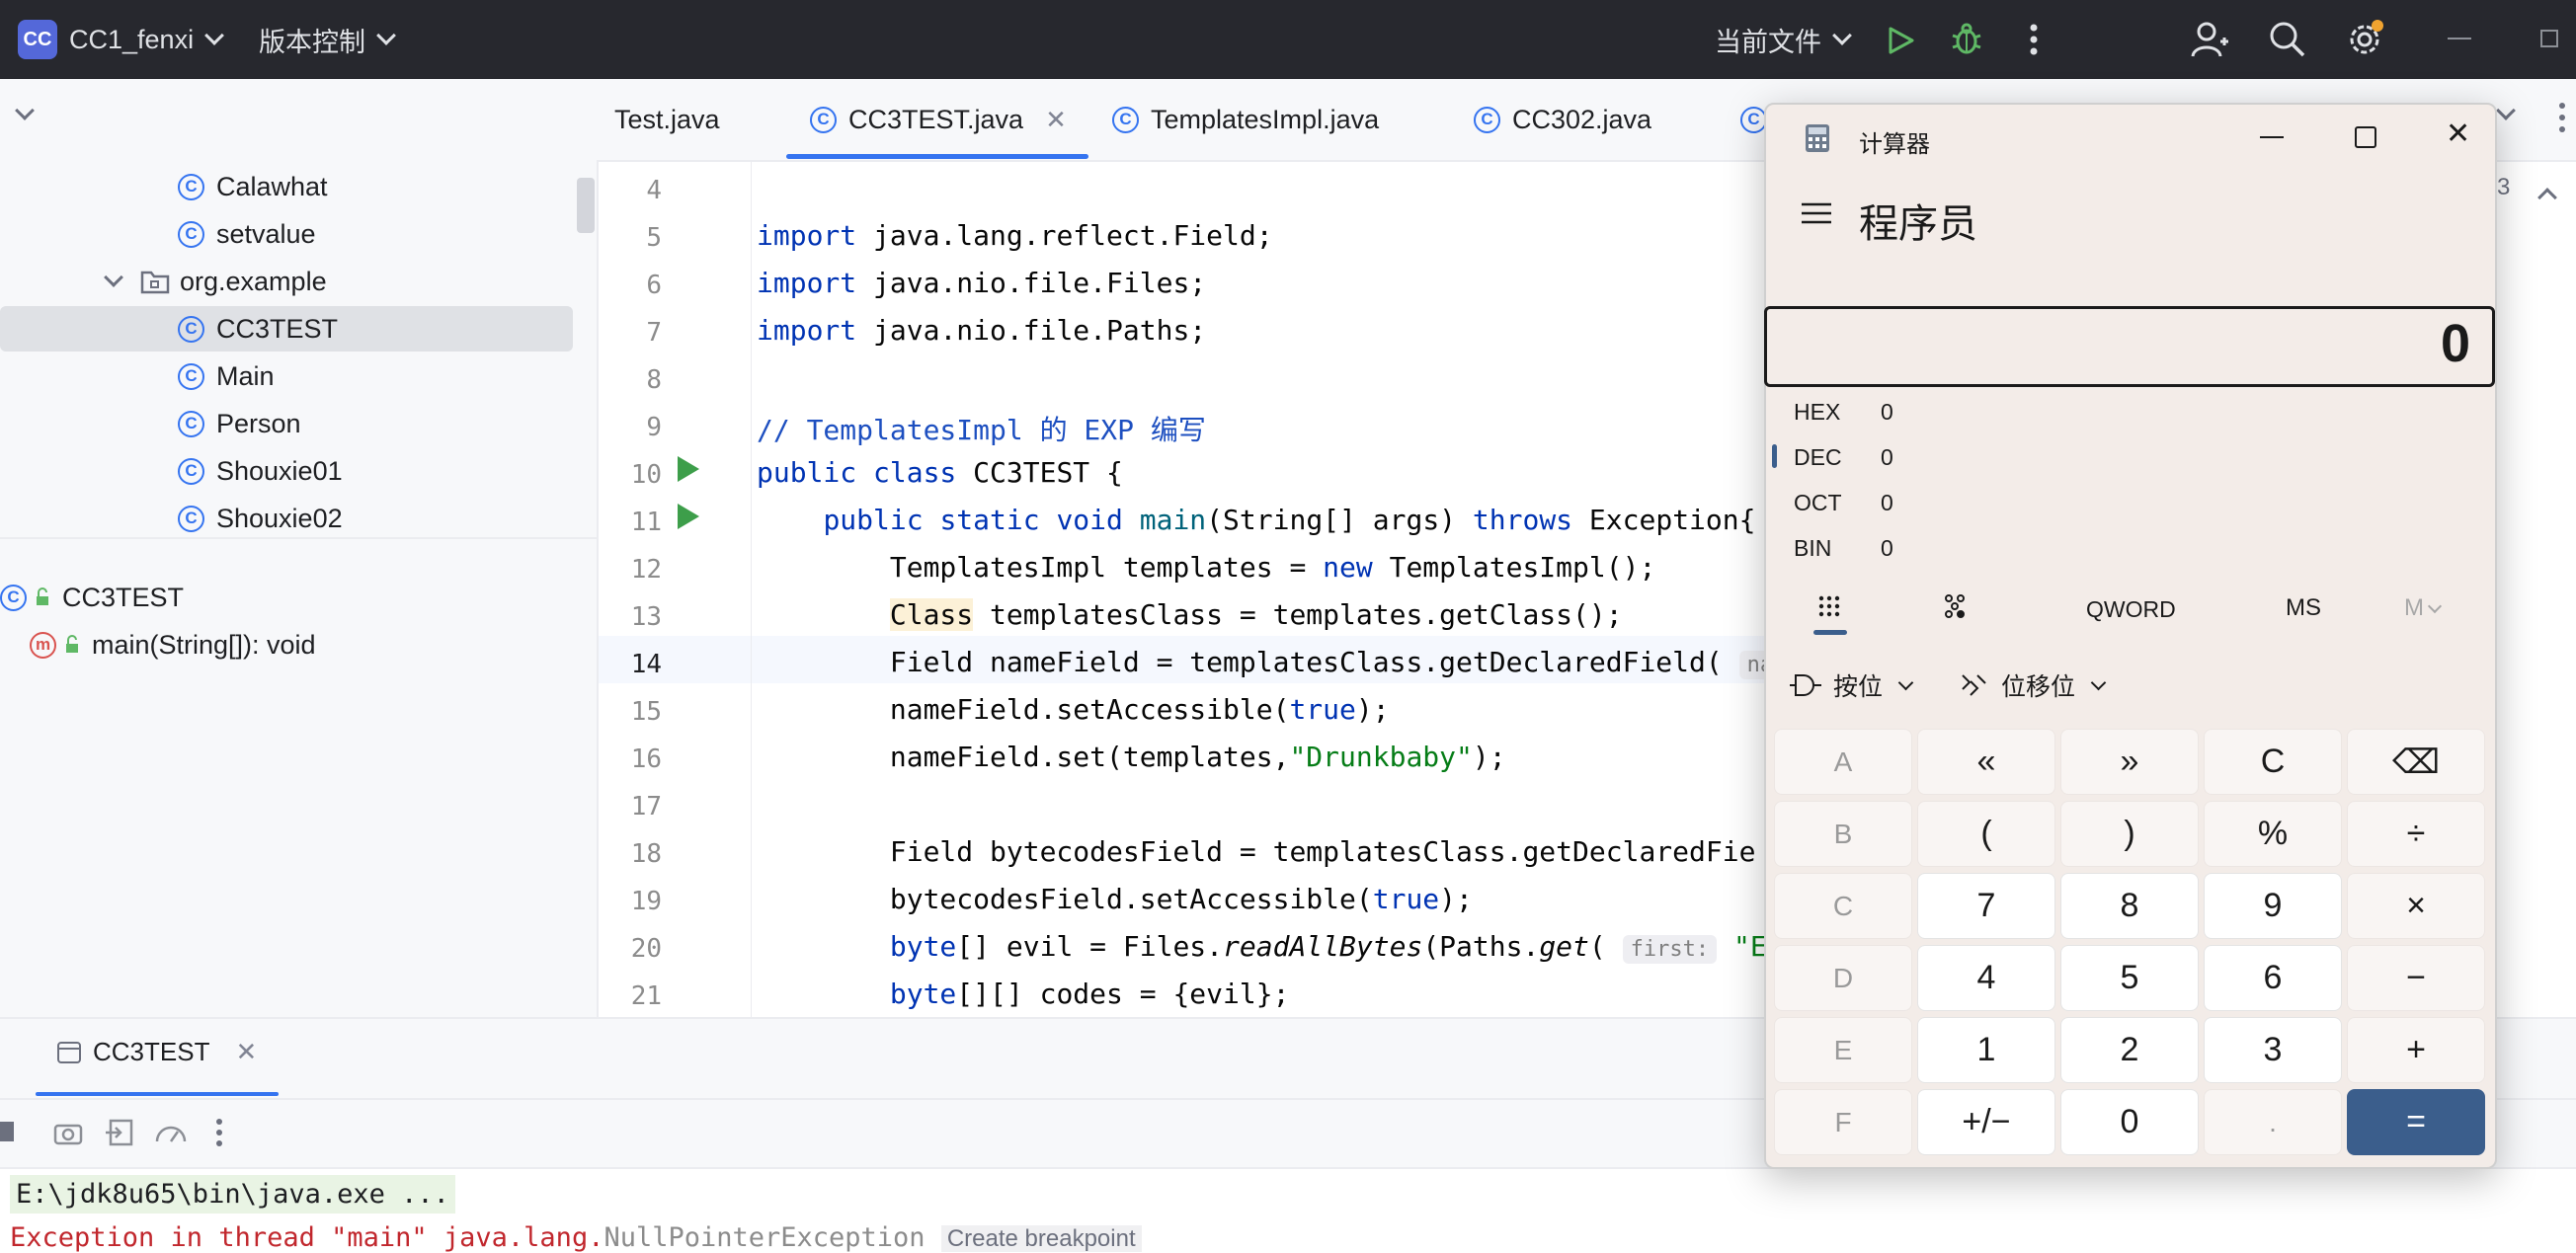  I want to click on memory-menu-button: M, so click(2423, 608).